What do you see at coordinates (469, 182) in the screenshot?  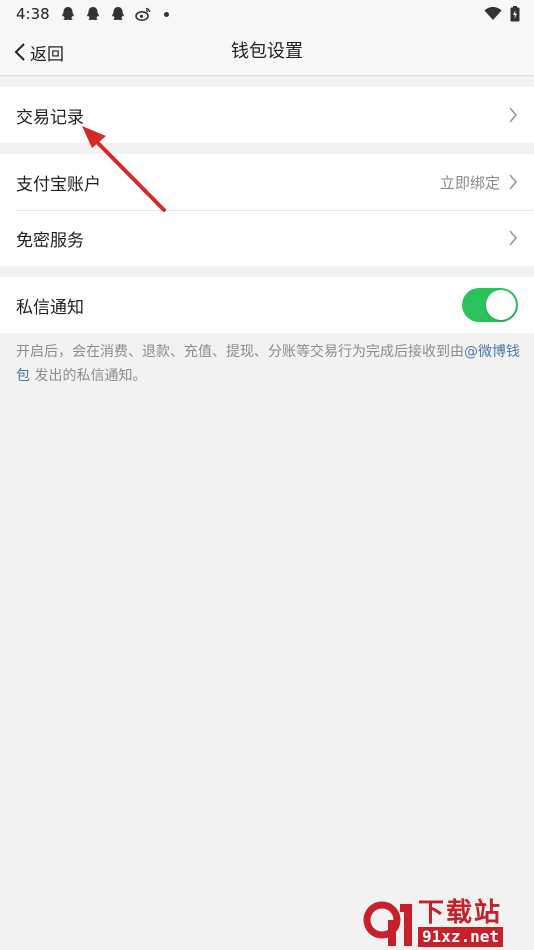 I see `alipay-bind-value: 立即绑定` at bounding box center [469, 182].